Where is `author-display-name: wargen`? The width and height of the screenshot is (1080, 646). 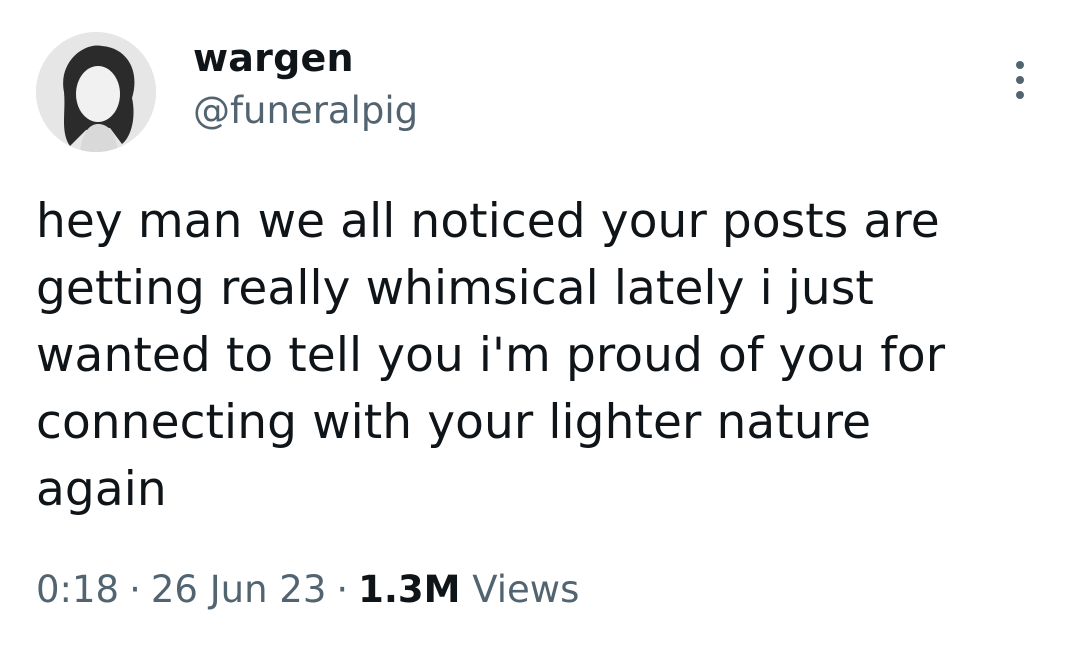
author-display-name: wargen is located at coordinates (273, 59).